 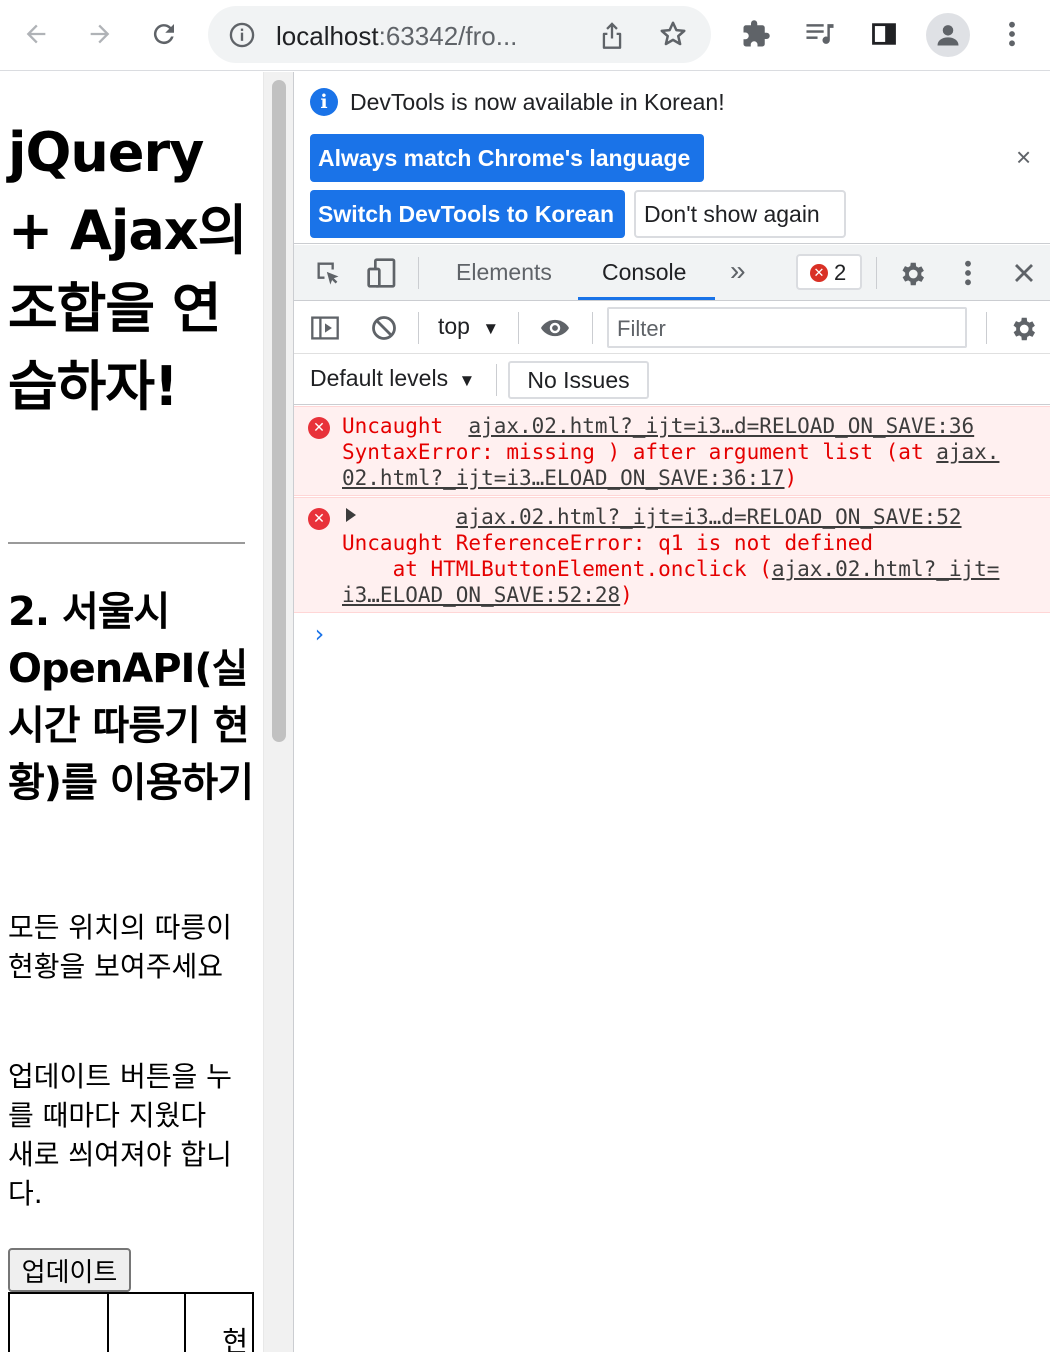 I want to click on tab-elements: Elements, so click(x=504, y=272).